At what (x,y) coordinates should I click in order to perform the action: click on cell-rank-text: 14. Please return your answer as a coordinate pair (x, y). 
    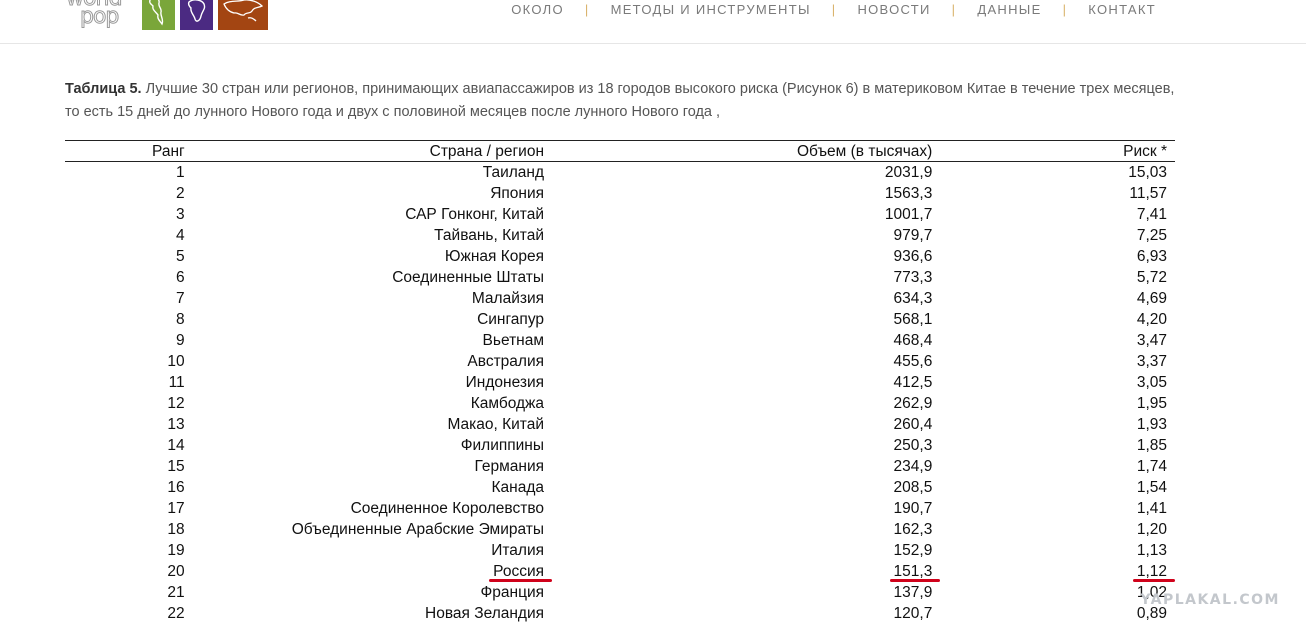
    Looking at the image, I should click on (176, 445).